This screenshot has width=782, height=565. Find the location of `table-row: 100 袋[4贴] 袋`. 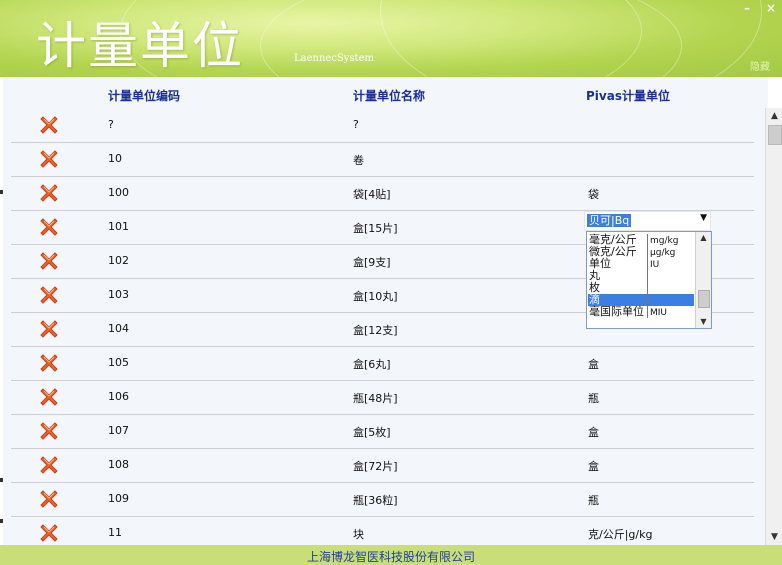

table-row: 100 袋[4贴] 袋 is located at coordinates (382, 194).